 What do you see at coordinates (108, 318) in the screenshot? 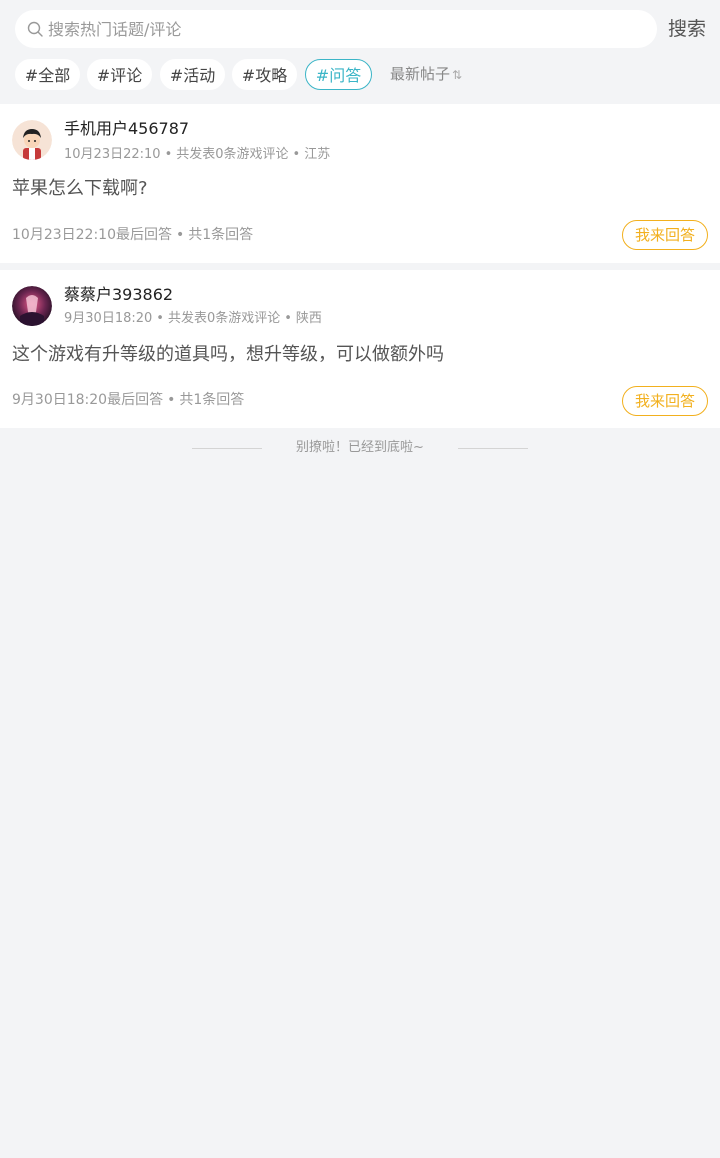
I see `post-time: 9月30日18:20` at bounding box center [108, 318].